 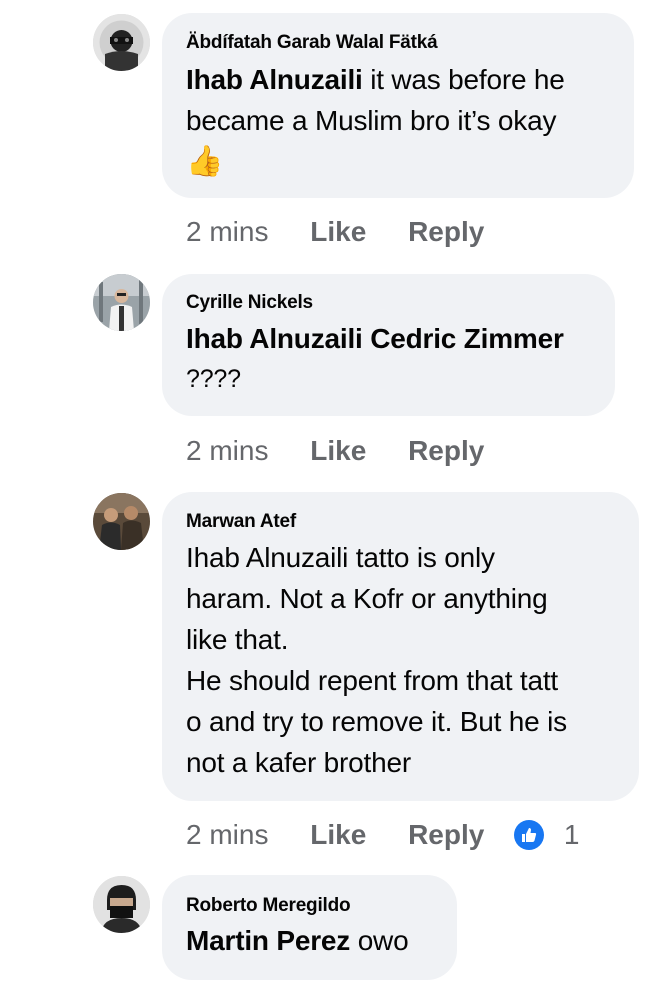 I want to click on comment-actions: 2 mins Like Reply 1, so click(x=382, y=834).